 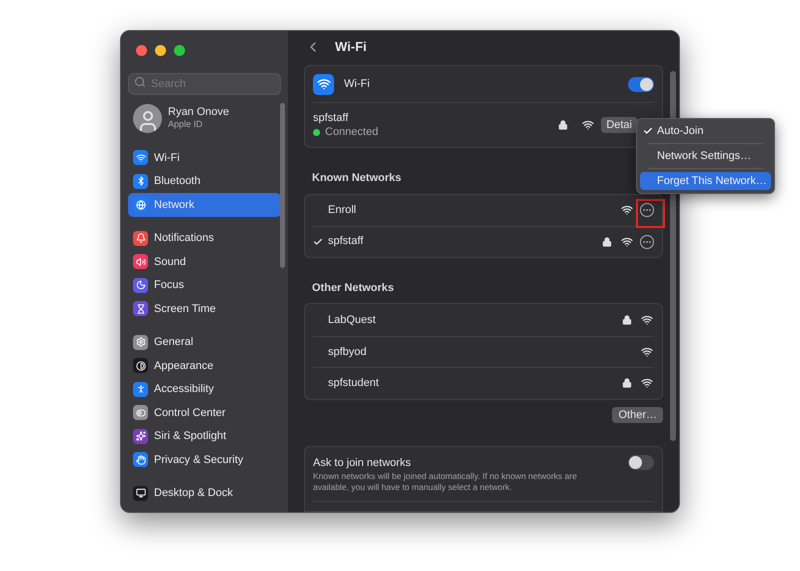 I want to click on sidebar-item: Notifications, so click(x=204, y=238).